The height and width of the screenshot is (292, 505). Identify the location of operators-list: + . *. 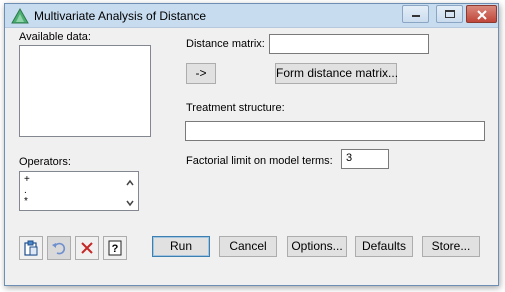
(79, 191).